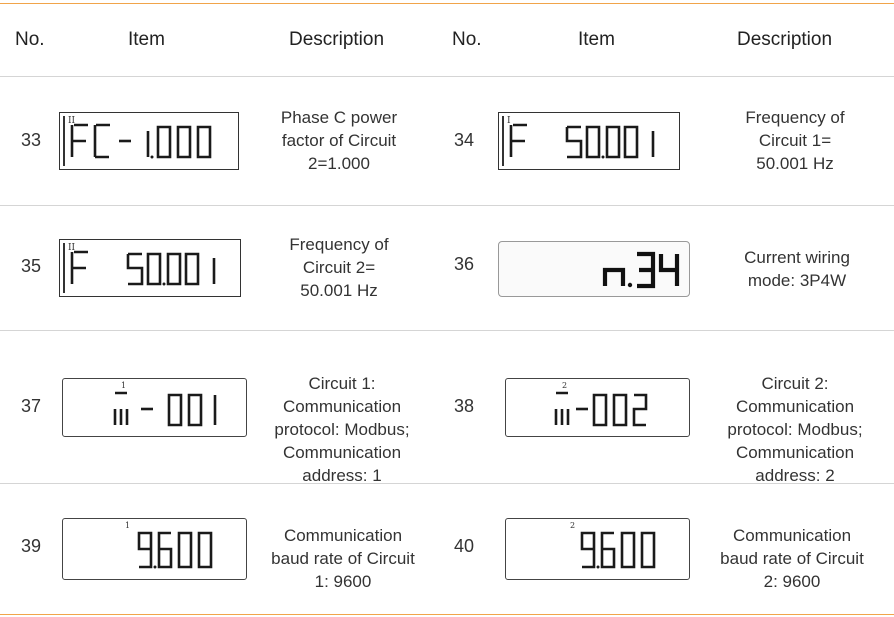  What do you see at coordinates (31, 266) in the screenshot?
I see `row-number: 35` at bounding box center [31, 266].